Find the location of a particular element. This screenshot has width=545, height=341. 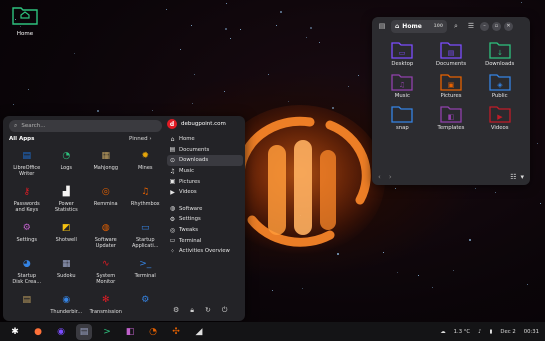

app-launcher: ◔ Logs is located at coordinates (67, 164).